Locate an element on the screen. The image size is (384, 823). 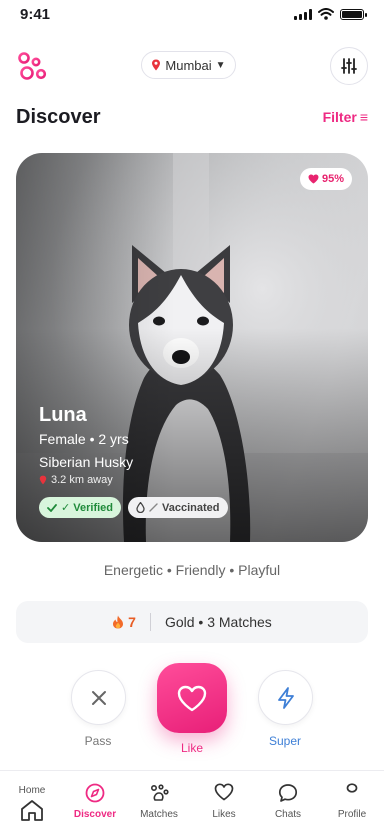
close-icon is located at coordinates (98, 697).